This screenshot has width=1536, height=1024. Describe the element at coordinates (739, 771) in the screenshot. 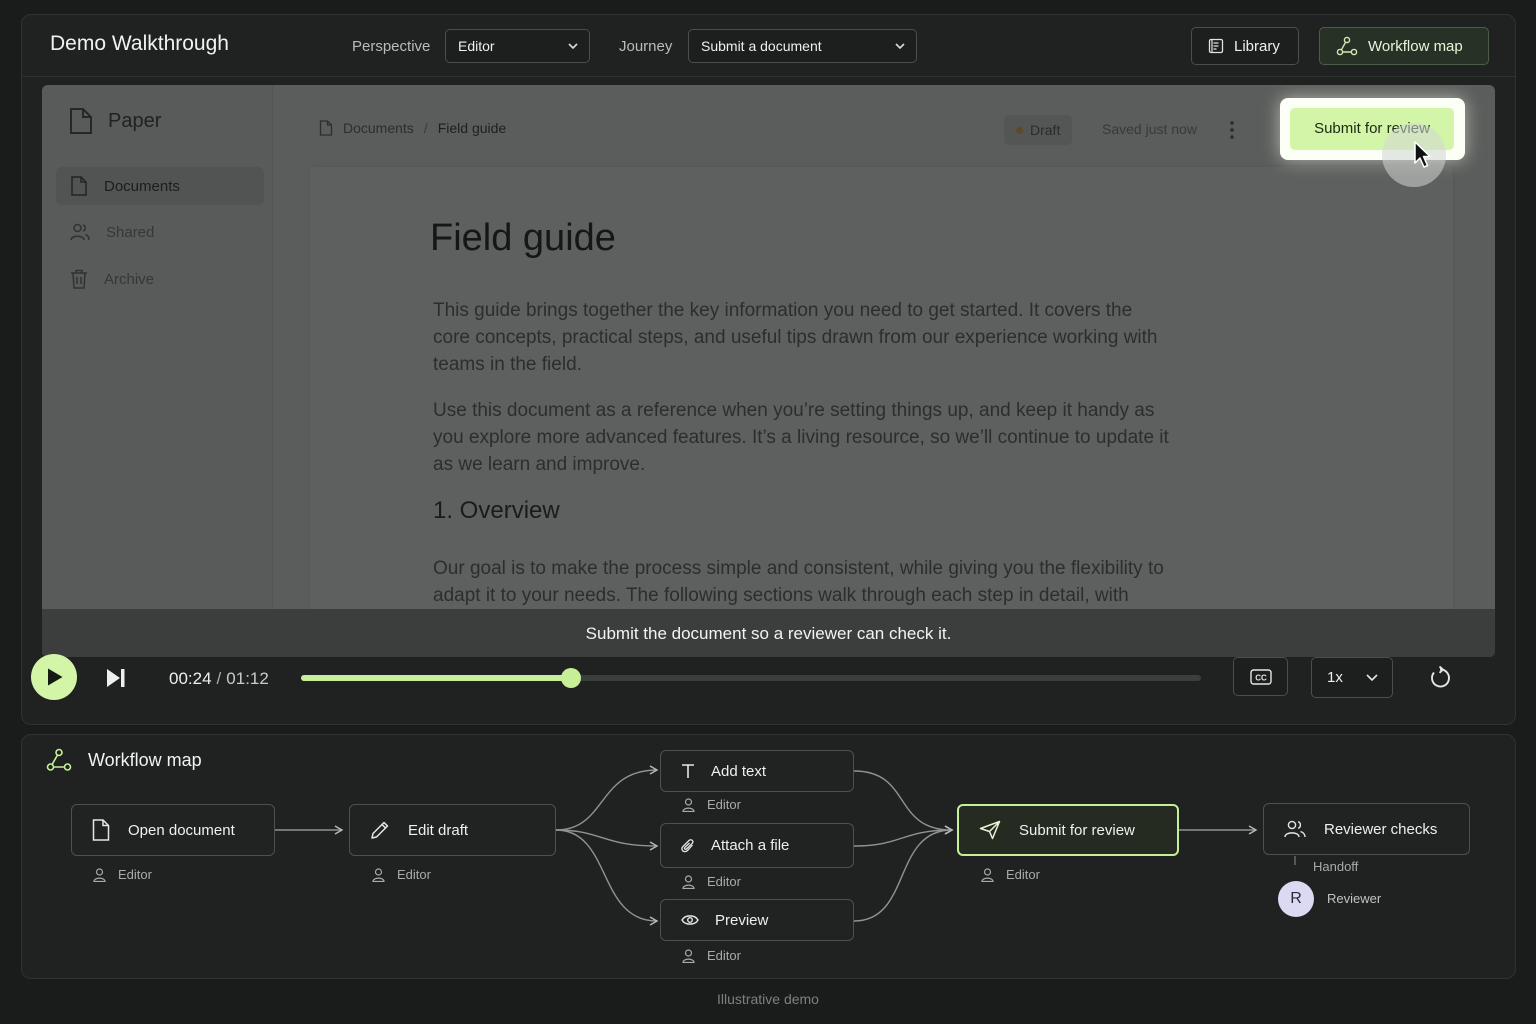

I see `node-label: Add text` at that location.